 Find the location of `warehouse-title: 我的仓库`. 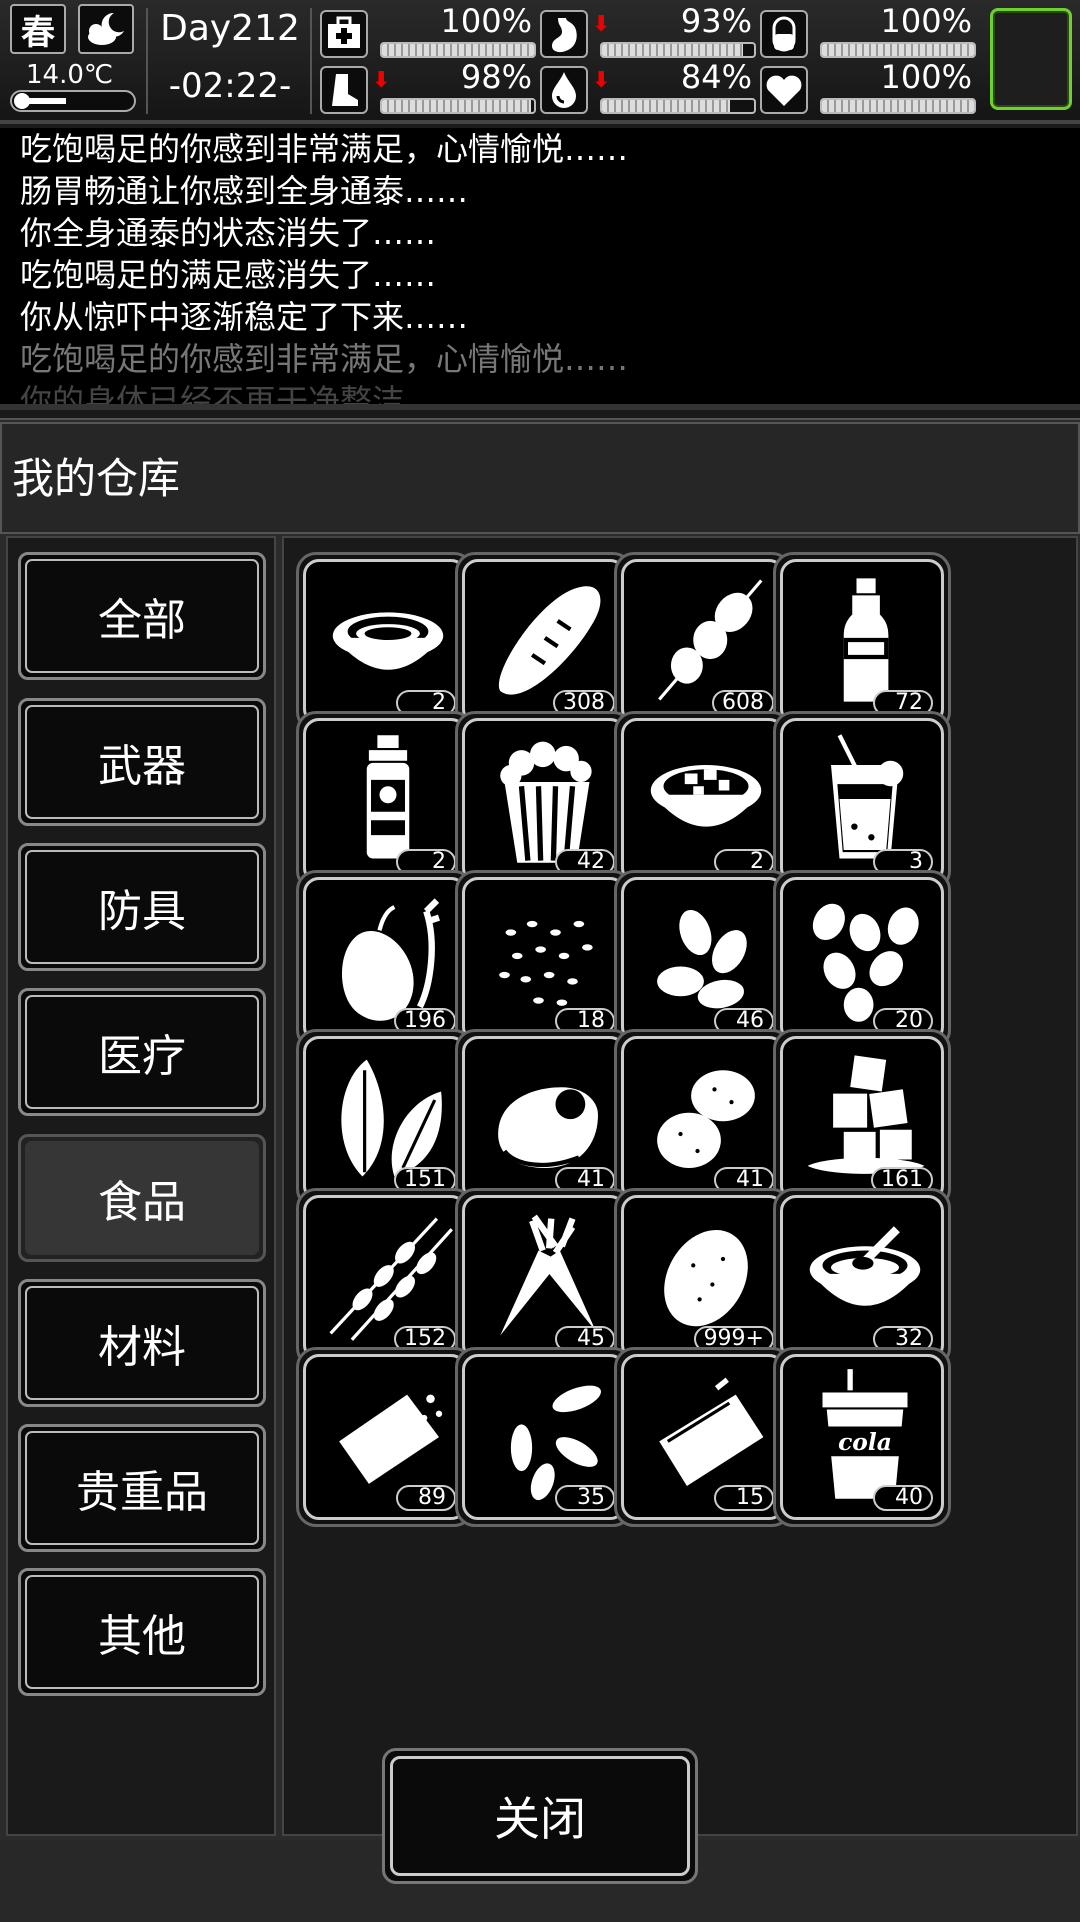

warehouse-title: 我的仓库 is located at coordinates (540, 478).